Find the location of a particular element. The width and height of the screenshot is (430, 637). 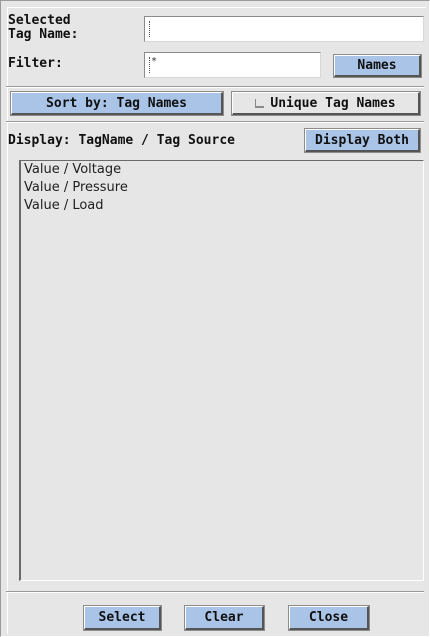

select-button: Select is located at coordinates (122, 618).